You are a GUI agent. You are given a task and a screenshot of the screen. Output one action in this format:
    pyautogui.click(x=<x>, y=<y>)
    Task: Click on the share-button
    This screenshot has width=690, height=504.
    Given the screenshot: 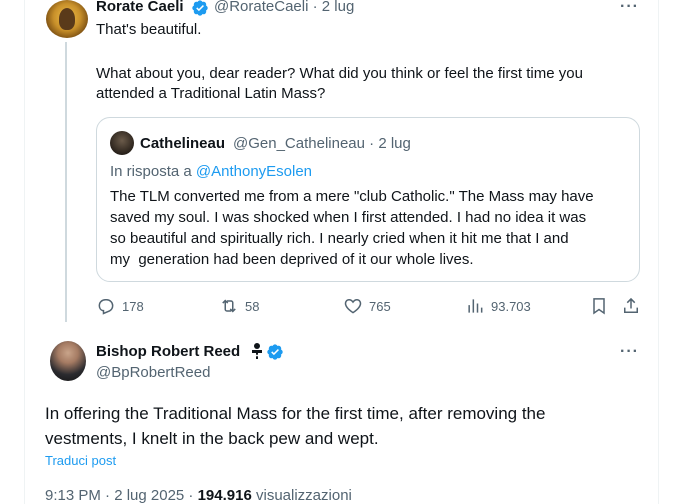 What is the action you would take?
    pyautogui.click(x=631, y=306)
    